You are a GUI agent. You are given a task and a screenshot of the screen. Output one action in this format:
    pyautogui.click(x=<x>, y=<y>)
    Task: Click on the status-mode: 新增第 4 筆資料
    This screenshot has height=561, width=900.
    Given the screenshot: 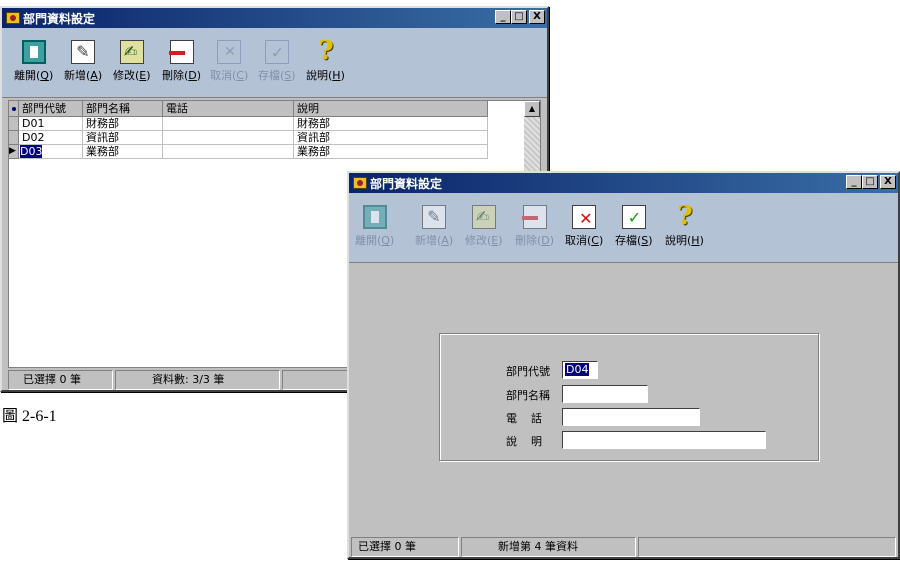 What is the action you would take?
    pyautogui.click(x=548, y=547)
    